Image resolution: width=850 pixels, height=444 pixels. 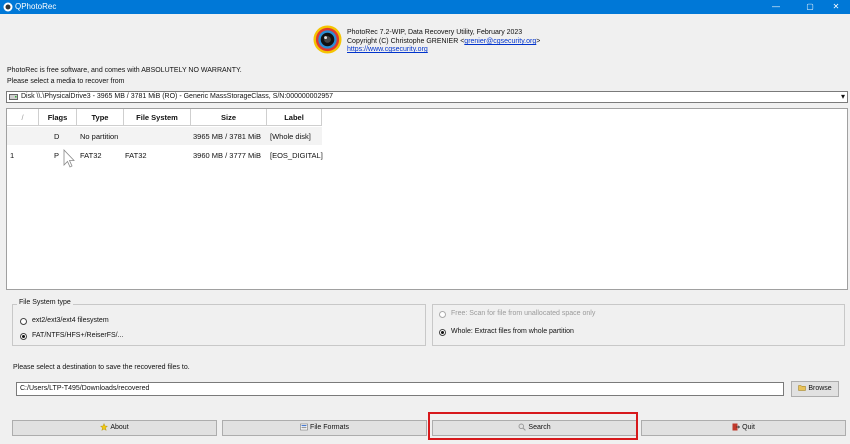 What do you see at coordinates (843, 96) in the screenshot?
I see `chevron-down-icon: ▾` at bounding box center [843, 96].